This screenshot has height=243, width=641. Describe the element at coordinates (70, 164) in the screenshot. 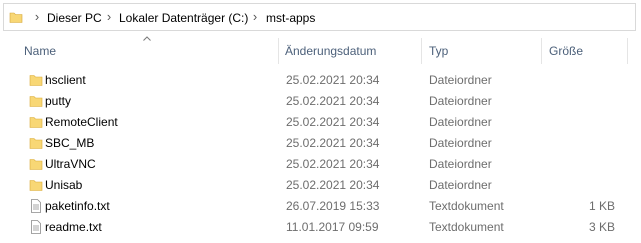

I see `file-name: UltraVNC` at that location.